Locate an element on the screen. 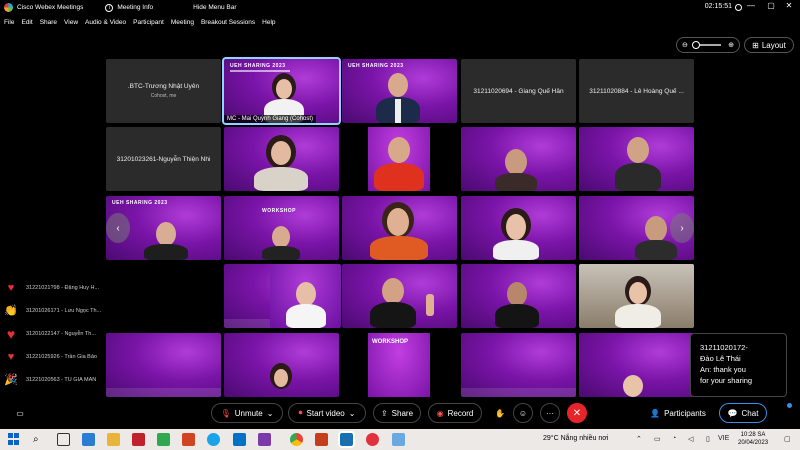 The image size is (800, 450). menu-share: Share is located at coordinates (48, 22).